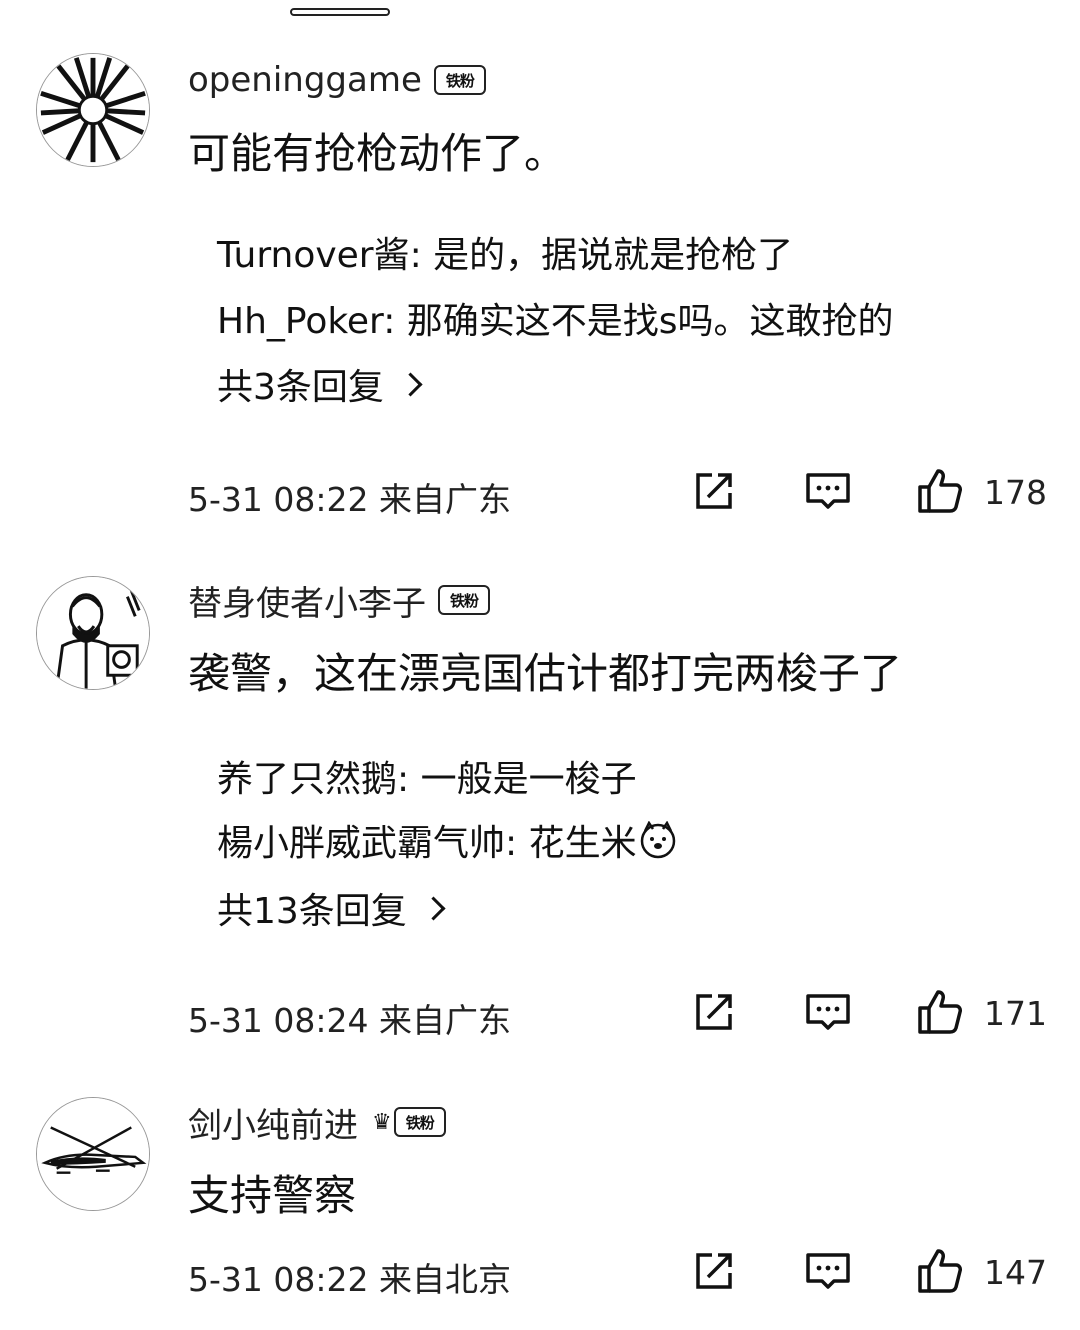  What do you see at coordinates (349, 1279) in the screenshot?
I see `timestamp-location: 5-31 08:22 来自北京` at bounding box center [349, 1279].